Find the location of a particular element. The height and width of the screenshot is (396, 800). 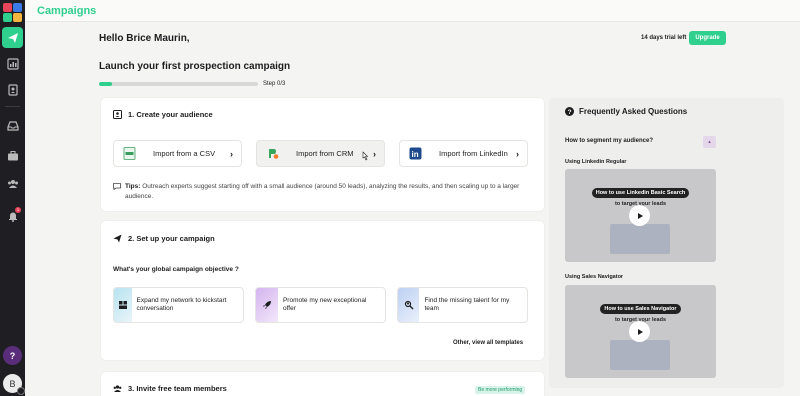

faq-title-text: Frequently Asked Questions is located at coordinates (633, 111).